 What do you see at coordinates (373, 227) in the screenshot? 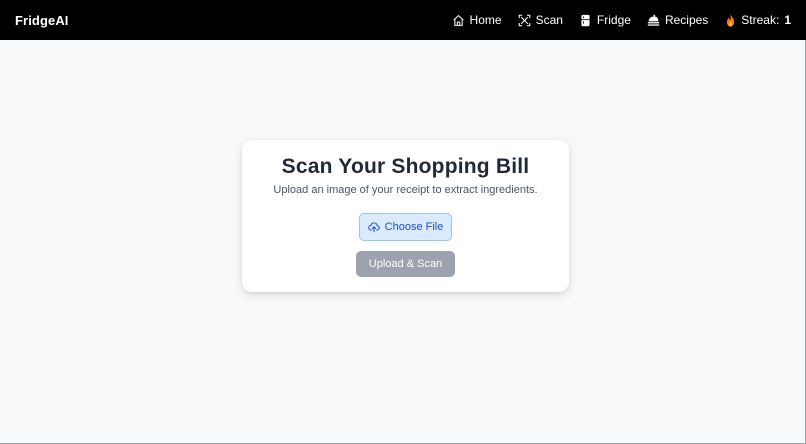
I see `cloud-upload-icon` at bounding box center [373, 227].